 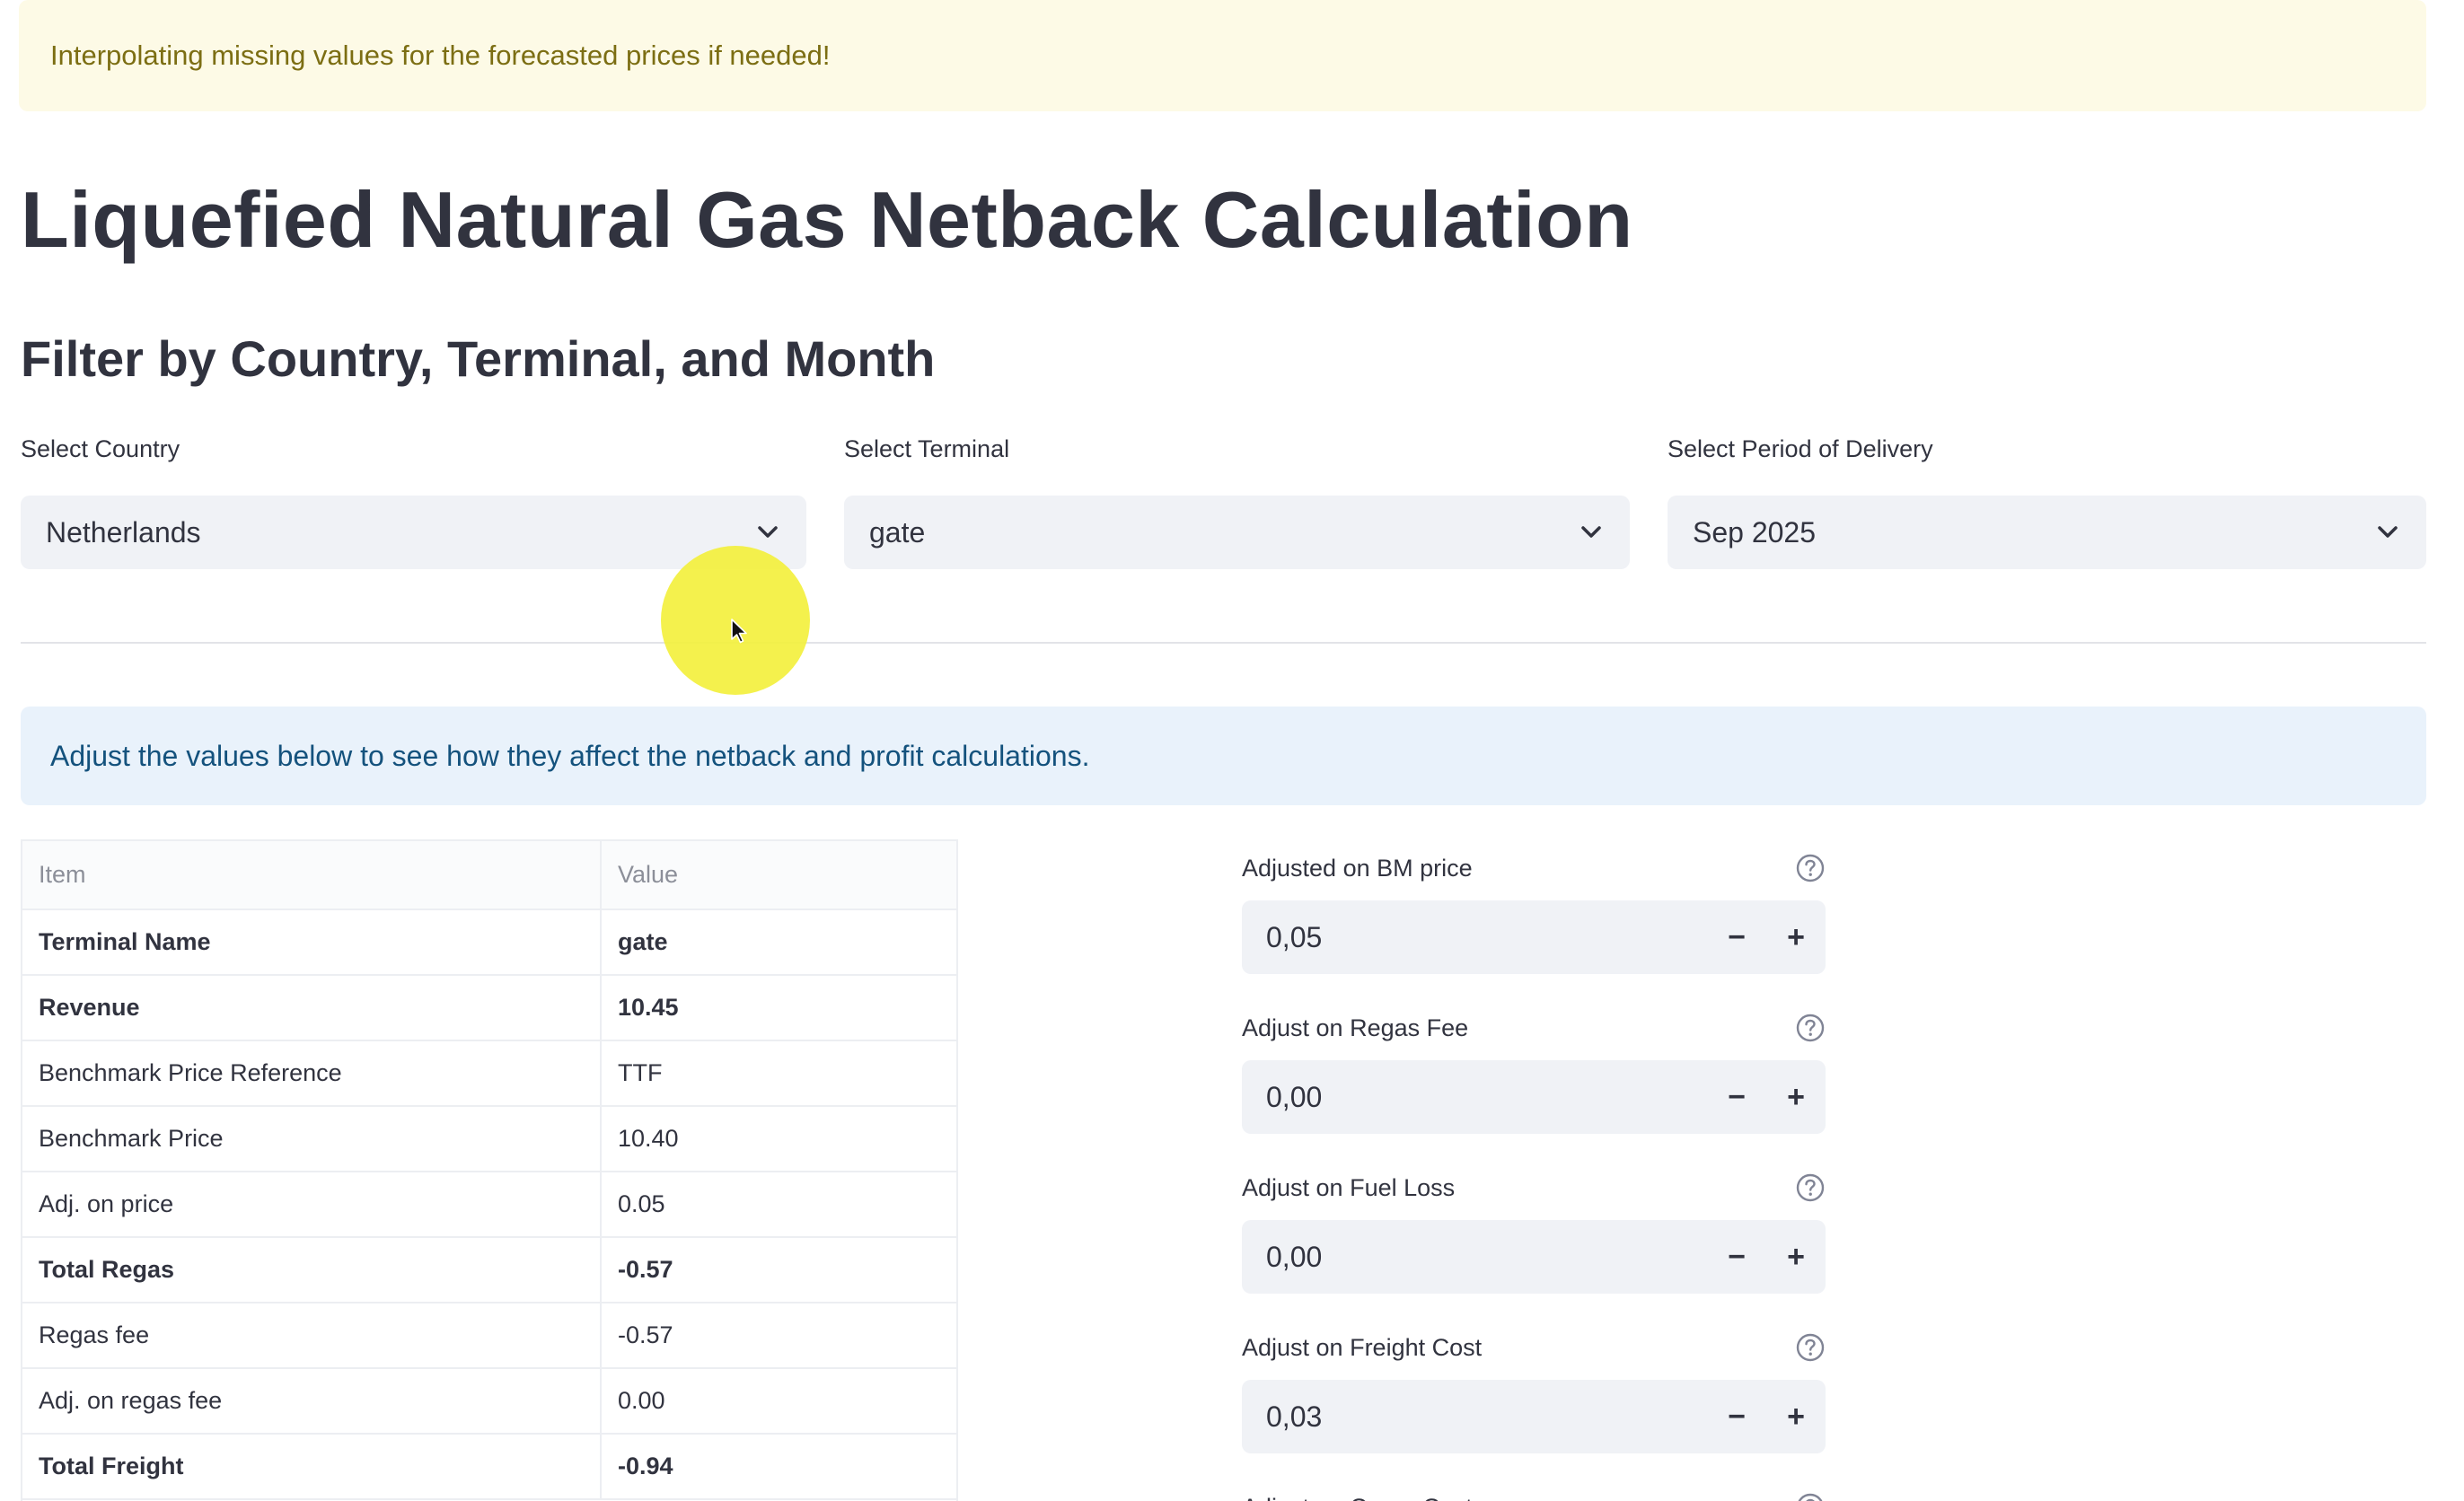 What do you see at coordinates (1534, 1028) in the screenshot?
I see `adjustment-label-row: Adjust on Regas Fee` at bounding box center [1534, 1028].